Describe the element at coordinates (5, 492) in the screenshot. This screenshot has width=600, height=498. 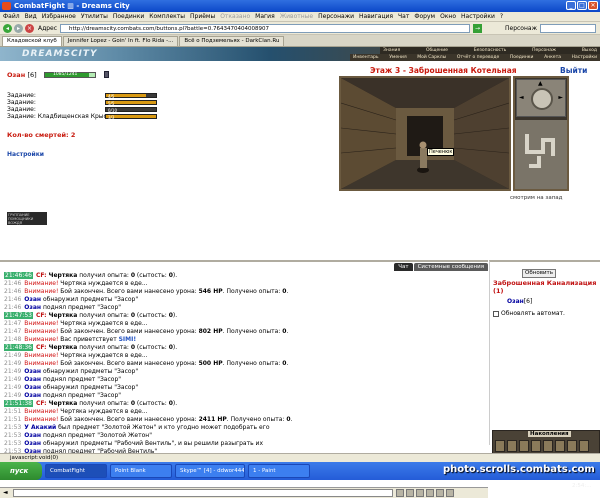
I see `chat-mode-icon: ◄` at that location.